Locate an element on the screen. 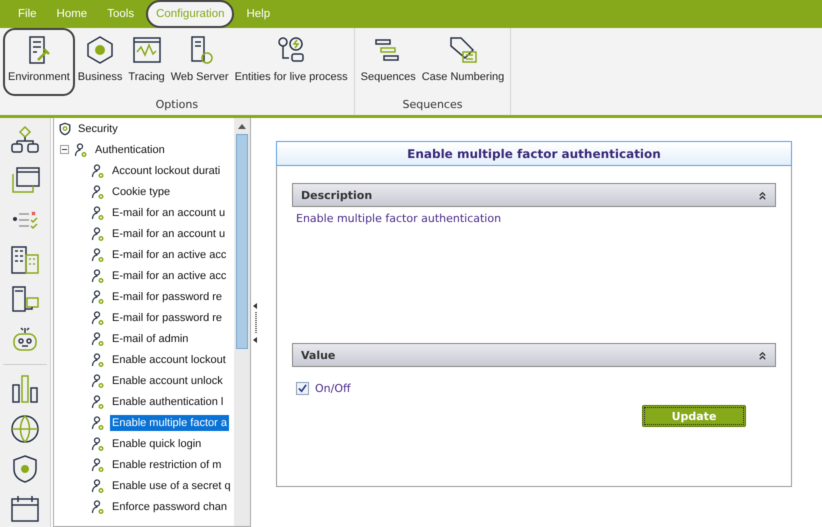 The image size is (822, 527). ribbon-button: Tracing is located at coordinates (146, 64).